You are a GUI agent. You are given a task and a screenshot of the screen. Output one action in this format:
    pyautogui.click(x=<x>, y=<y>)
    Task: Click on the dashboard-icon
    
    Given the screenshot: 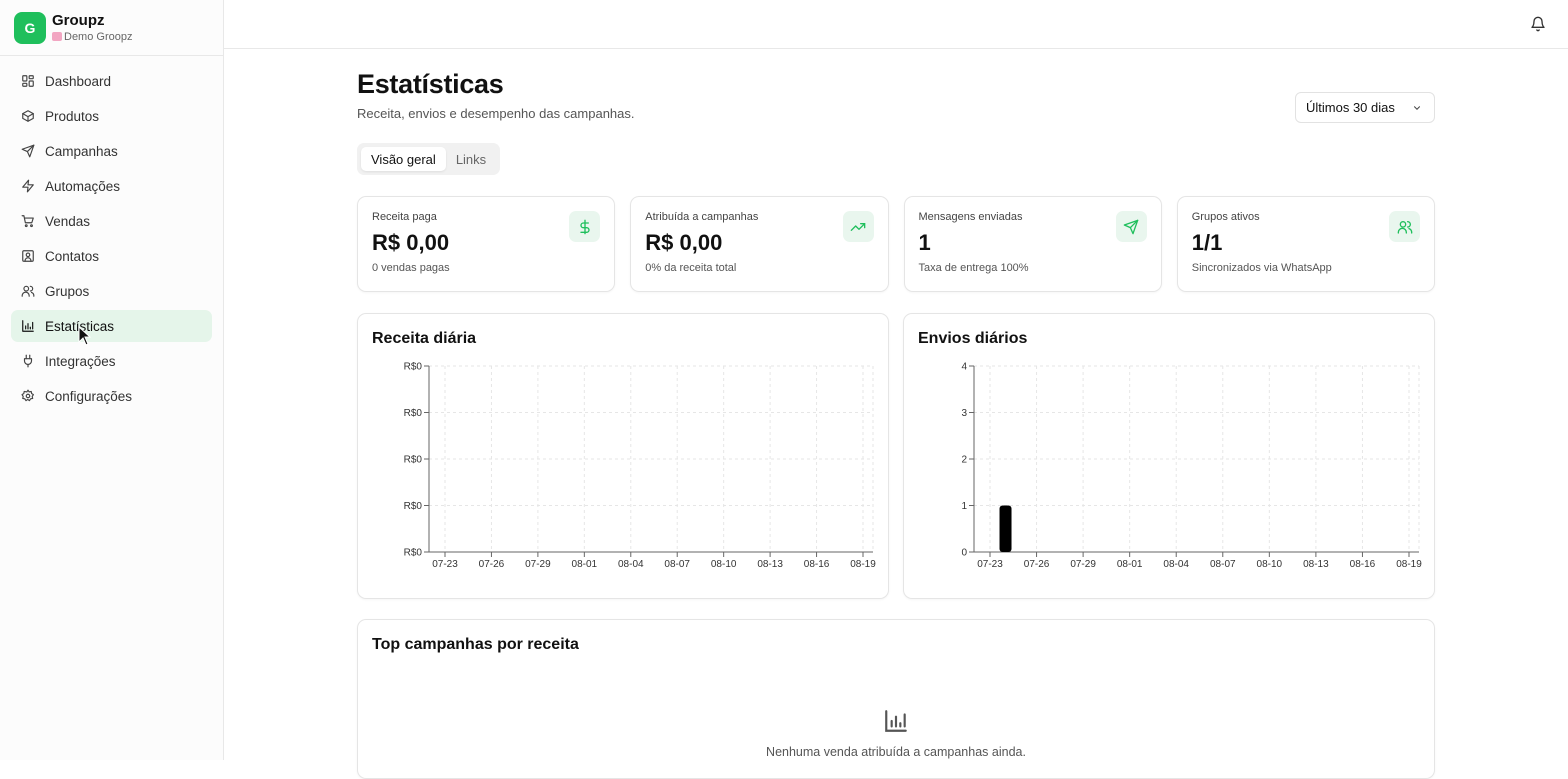 What is the action you would take?
    pyautogui.click(x=28, y=81)
    